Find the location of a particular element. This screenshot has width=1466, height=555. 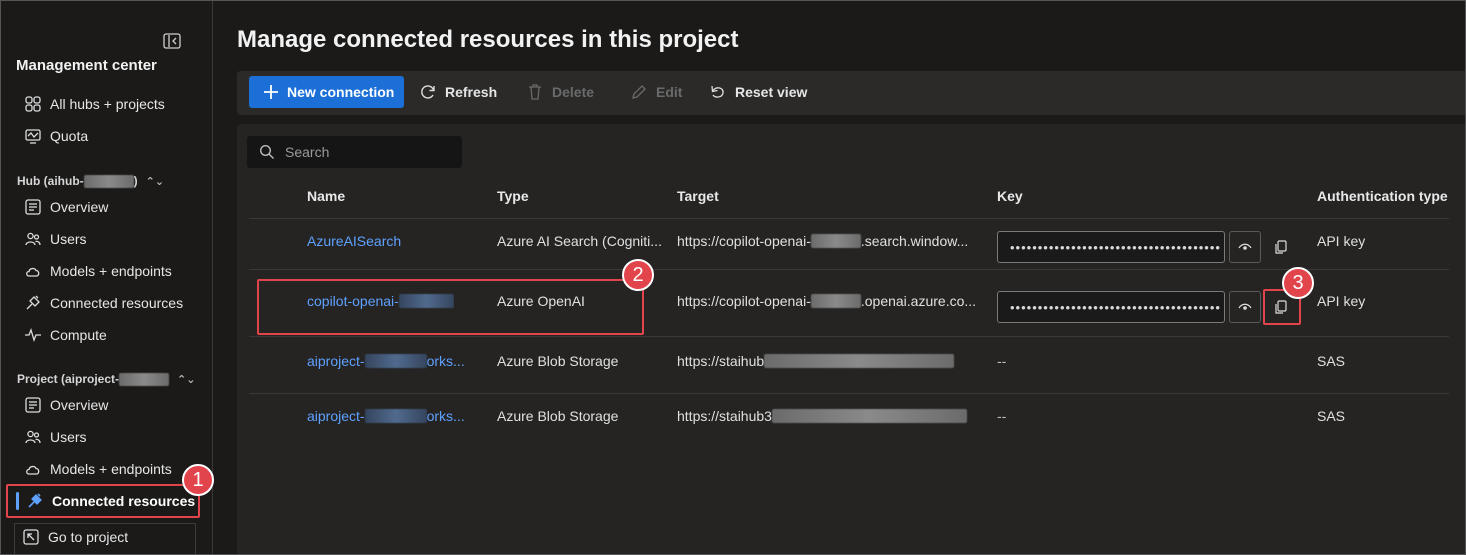

sidebar-item-project-overview: Overview is located at coordinates (66, 405).